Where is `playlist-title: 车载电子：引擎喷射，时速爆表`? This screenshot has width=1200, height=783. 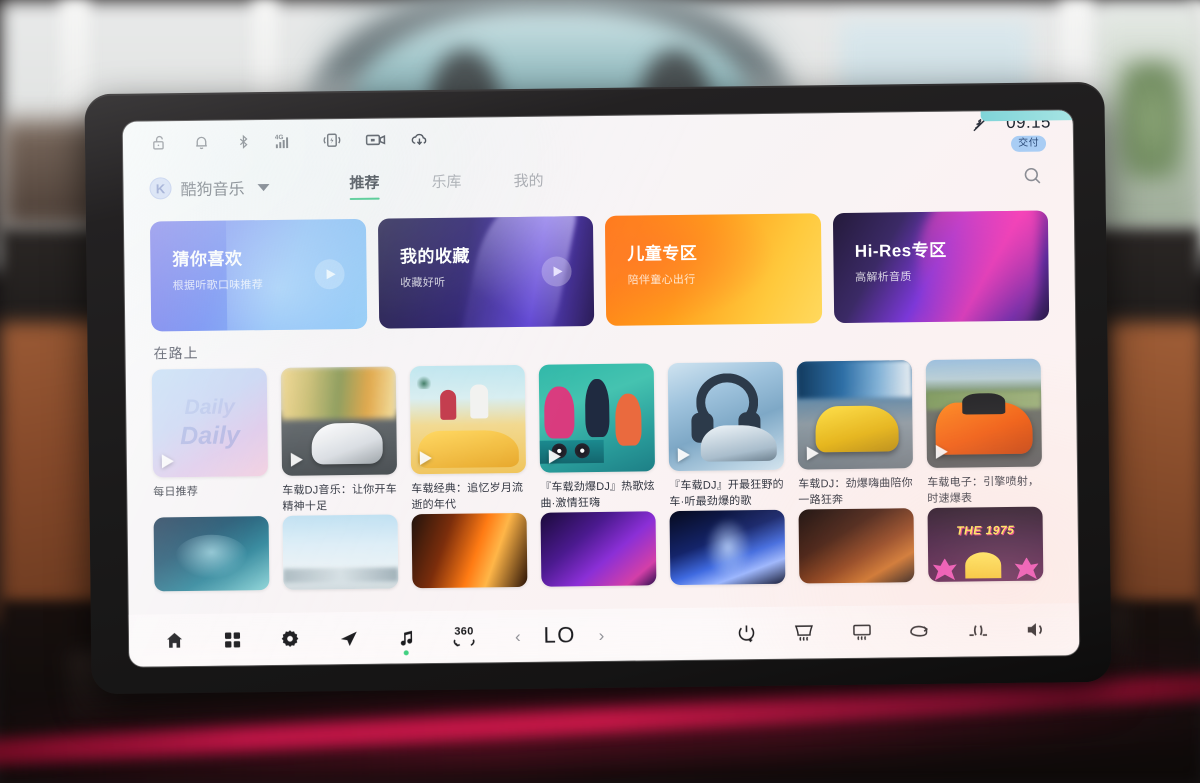 playlist-title: 车载电子：引擎喷射，时速爆表 is located at coordinates (983, 490).